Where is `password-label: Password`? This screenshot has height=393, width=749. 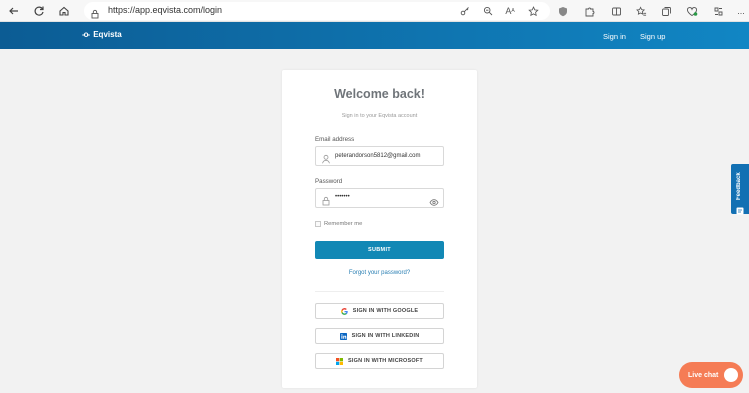 password-label: Password is located at coordinates (329, 181).